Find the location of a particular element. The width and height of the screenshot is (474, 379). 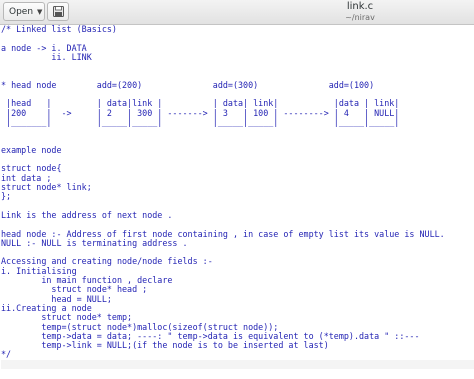

open-button-label: Open is located at coordinates (21, 11).